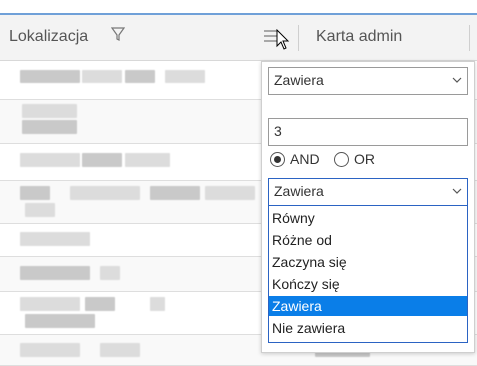  Describe the element at coordinates (368, 262) in the screenshot. I see `dropdown-option-zaczyna-sie: Zaczyna się` at that location.